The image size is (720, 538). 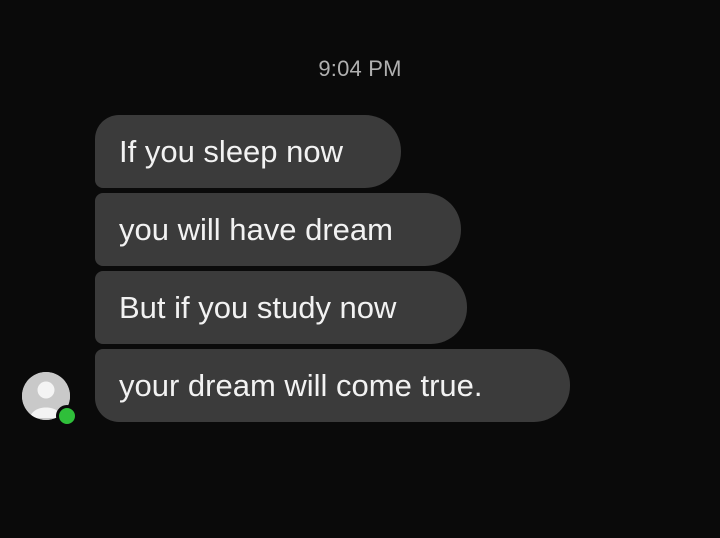 I want to click on message-bubble: you will have dream, so click(x=278, y=229).